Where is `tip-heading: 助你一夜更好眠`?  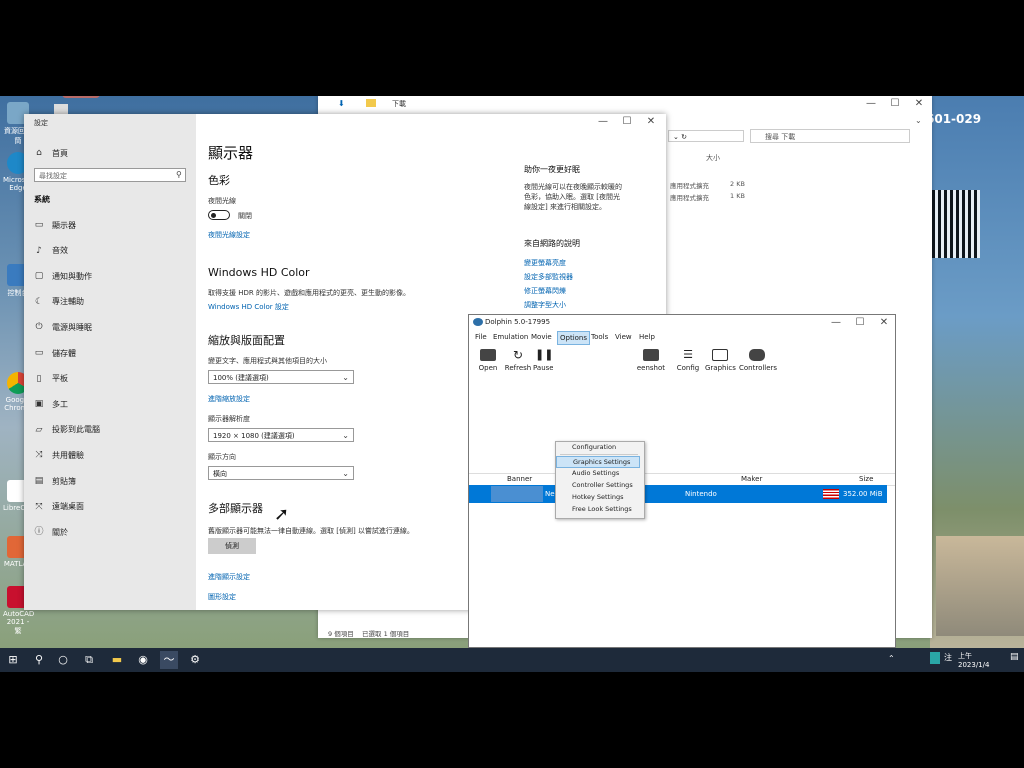
tip-heading: 助你一夜更好眠 is located at coordinates (552, 169).